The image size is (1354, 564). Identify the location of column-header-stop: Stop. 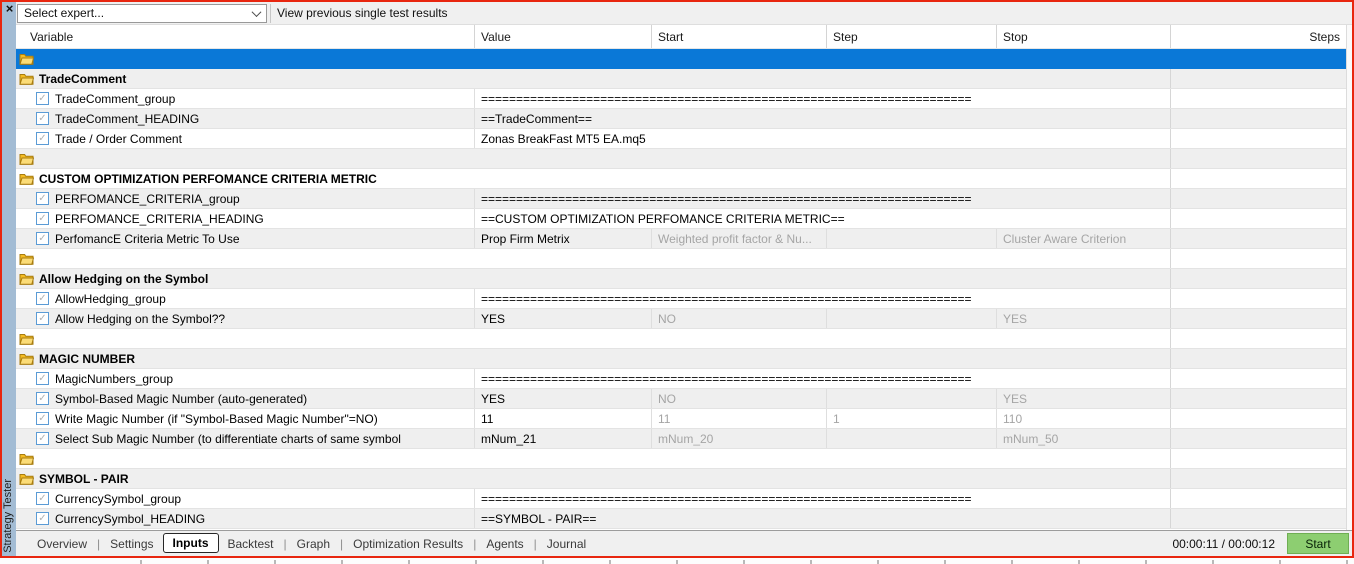
(1083, 36).